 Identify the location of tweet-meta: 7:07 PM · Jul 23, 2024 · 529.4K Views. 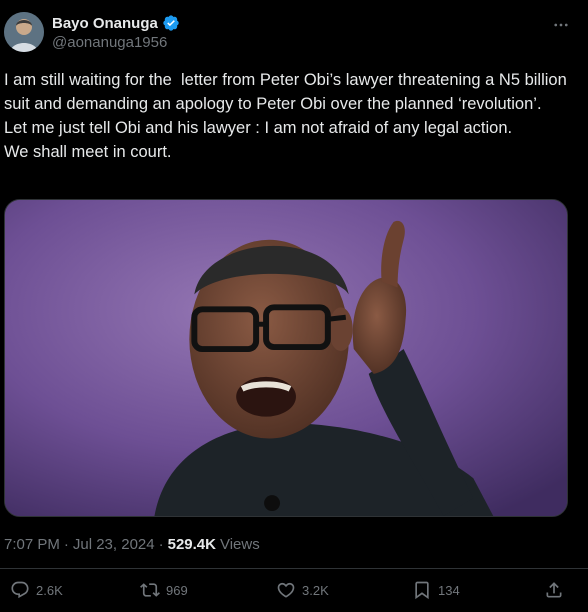
(132, 544).